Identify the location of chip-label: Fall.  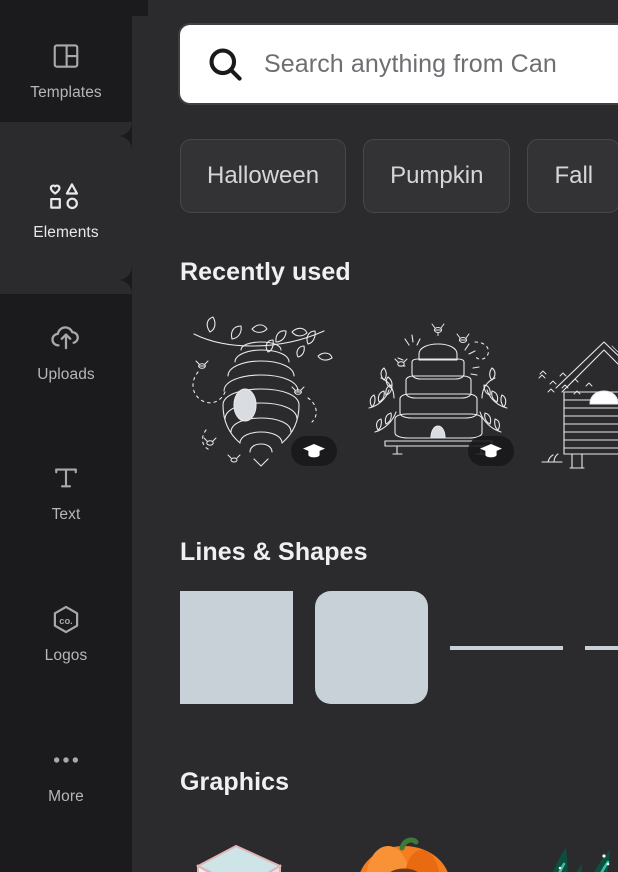
(574, 175).